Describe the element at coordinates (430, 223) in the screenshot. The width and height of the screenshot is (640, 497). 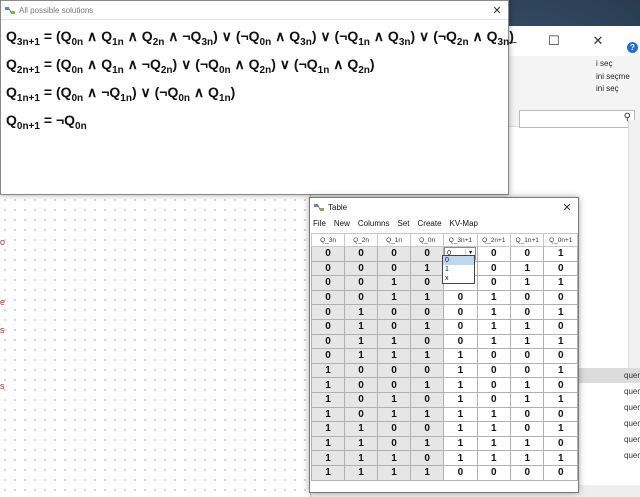
I see `menu-create: Create` at that location.